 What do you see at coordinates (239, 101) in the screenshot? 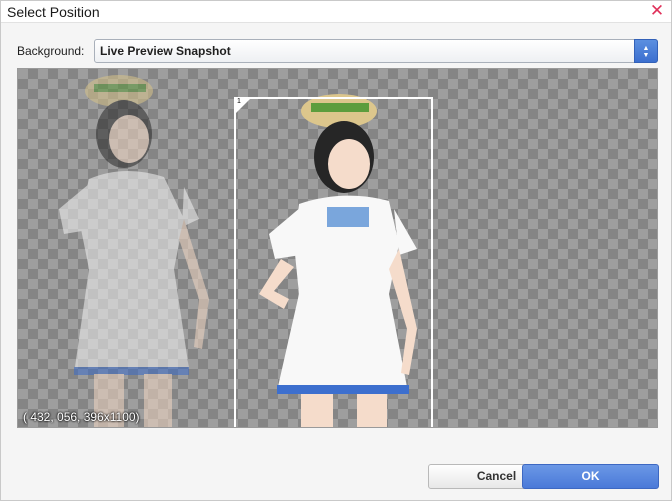
I see `selection-number: 1` at bounding box center [239, 101].